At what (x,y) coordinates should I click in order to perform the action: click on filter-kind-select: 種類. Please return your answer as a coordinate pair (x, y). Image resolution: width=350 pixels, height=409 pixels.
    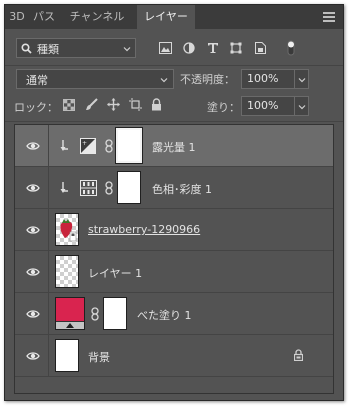
    Looking at the image, I should click on (76, 48).